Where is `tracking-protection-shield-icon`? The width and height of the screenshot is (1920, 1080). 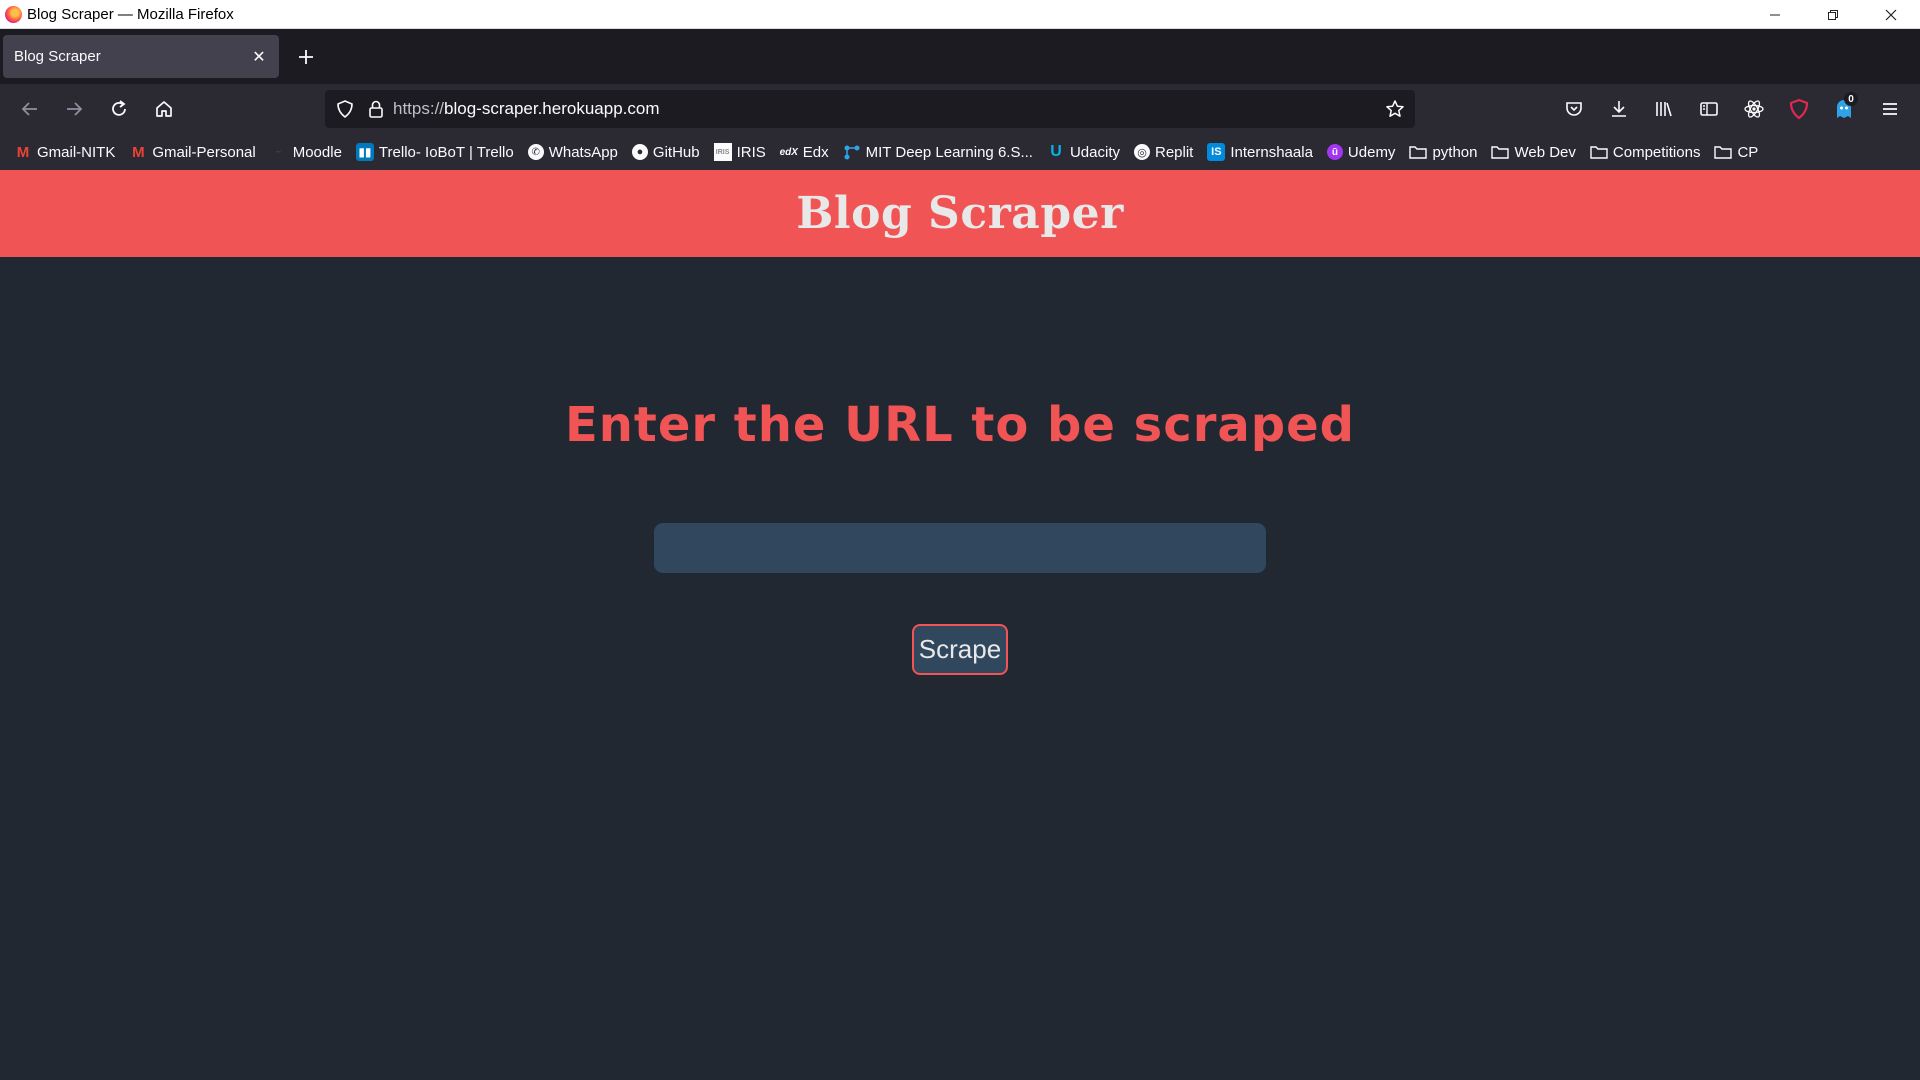
tracking-protection-shield-icon is located at coordinates (345, 109).